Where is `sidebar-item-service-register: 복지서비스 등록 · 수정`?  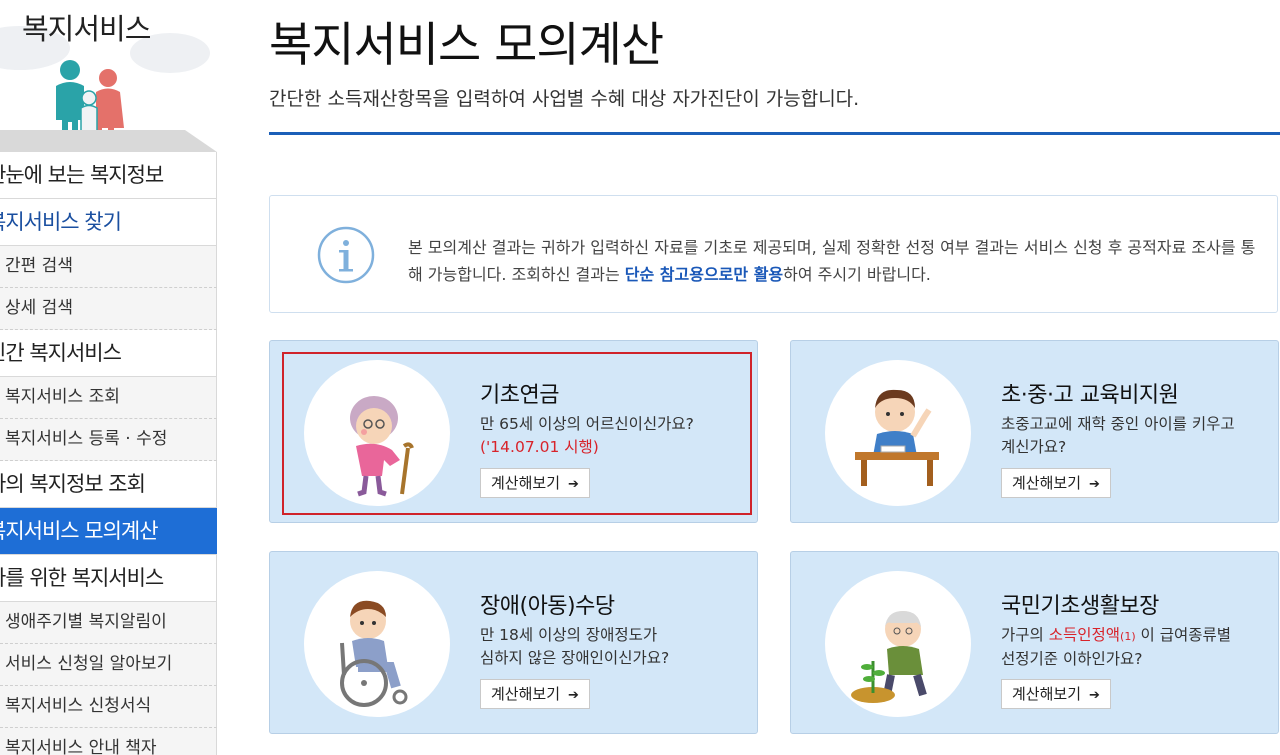
sidebar-item-service-register: 복지서비스 등록 · 수정 is located at coordinates (108, 440).